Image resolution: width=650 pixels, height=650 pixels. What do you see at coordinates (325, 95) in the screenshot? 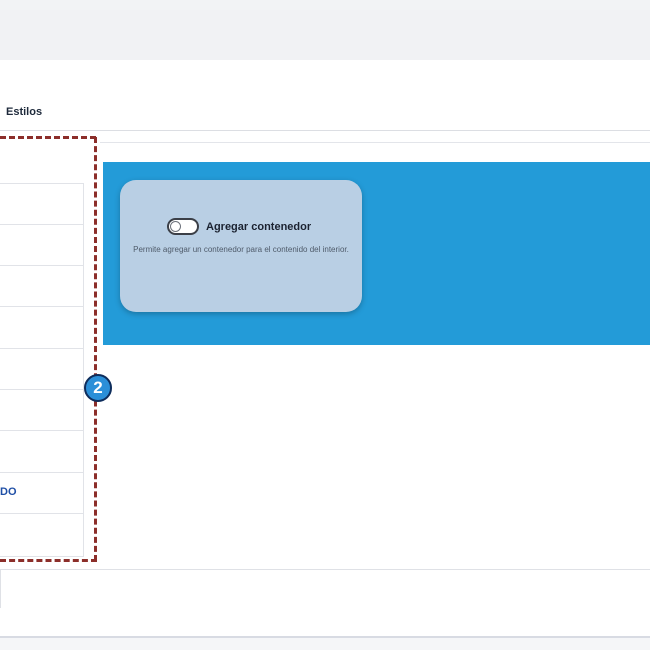
I see `tab-row` at bounding box center [325, 95].